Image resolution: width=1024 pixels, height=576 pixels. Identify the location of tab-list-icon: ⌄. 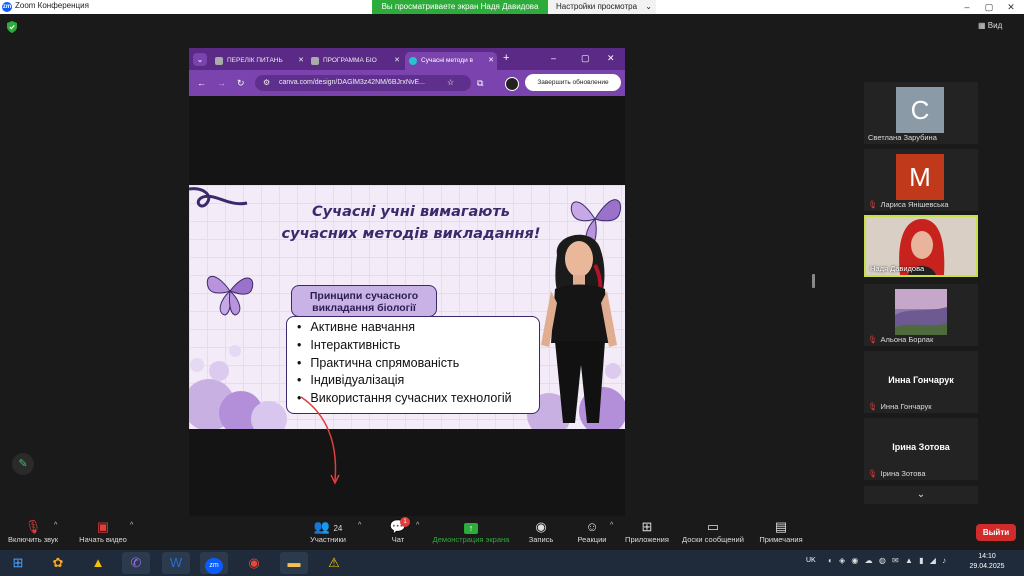
(200, 59).